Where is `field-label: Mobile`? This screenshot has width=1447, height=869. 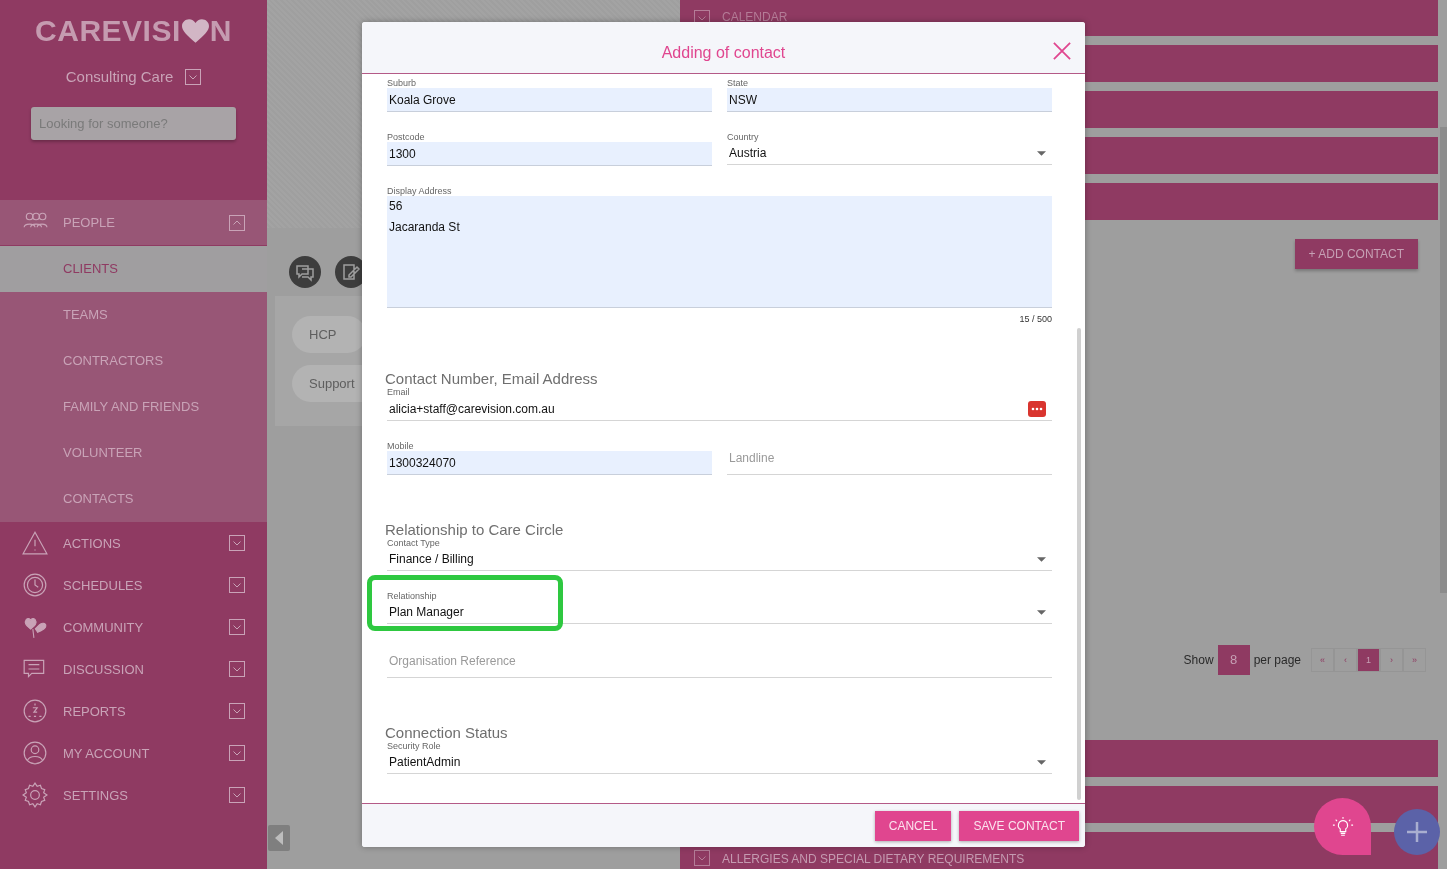 field-label: Mobile is located at coordinates (401, 446).